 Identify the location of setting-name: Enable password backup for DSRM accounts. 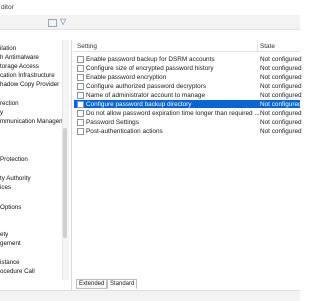
(150, 59).